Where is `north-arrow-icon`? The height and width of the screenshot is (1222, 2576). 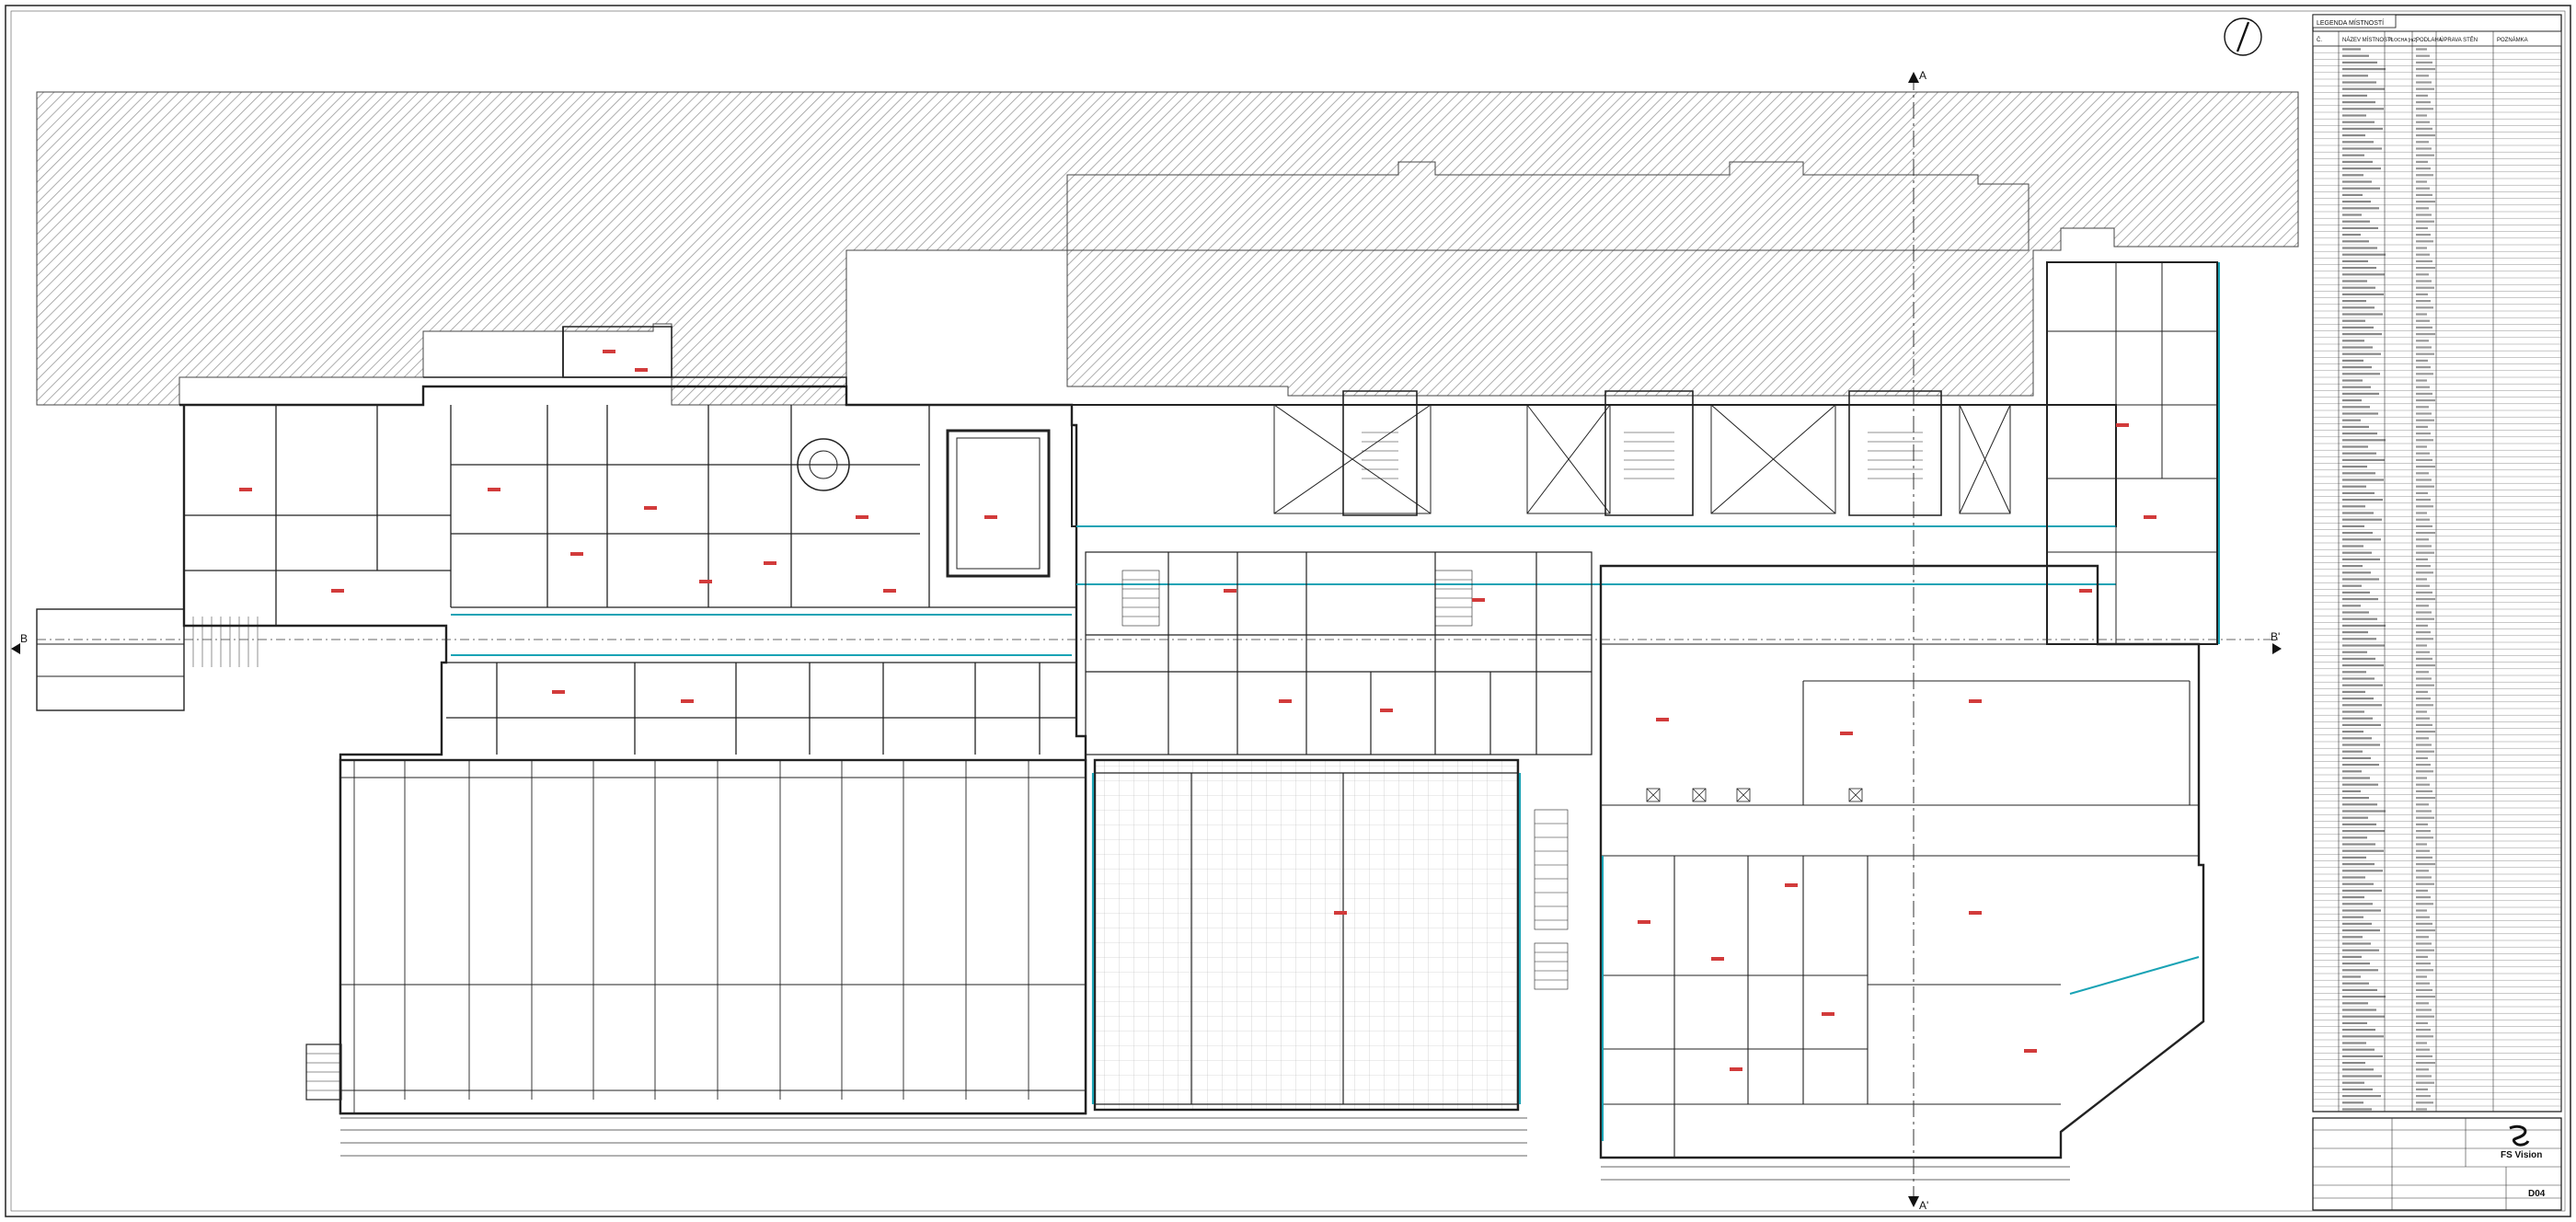 north-arrow-icon is located at coordinates (2243, 36).